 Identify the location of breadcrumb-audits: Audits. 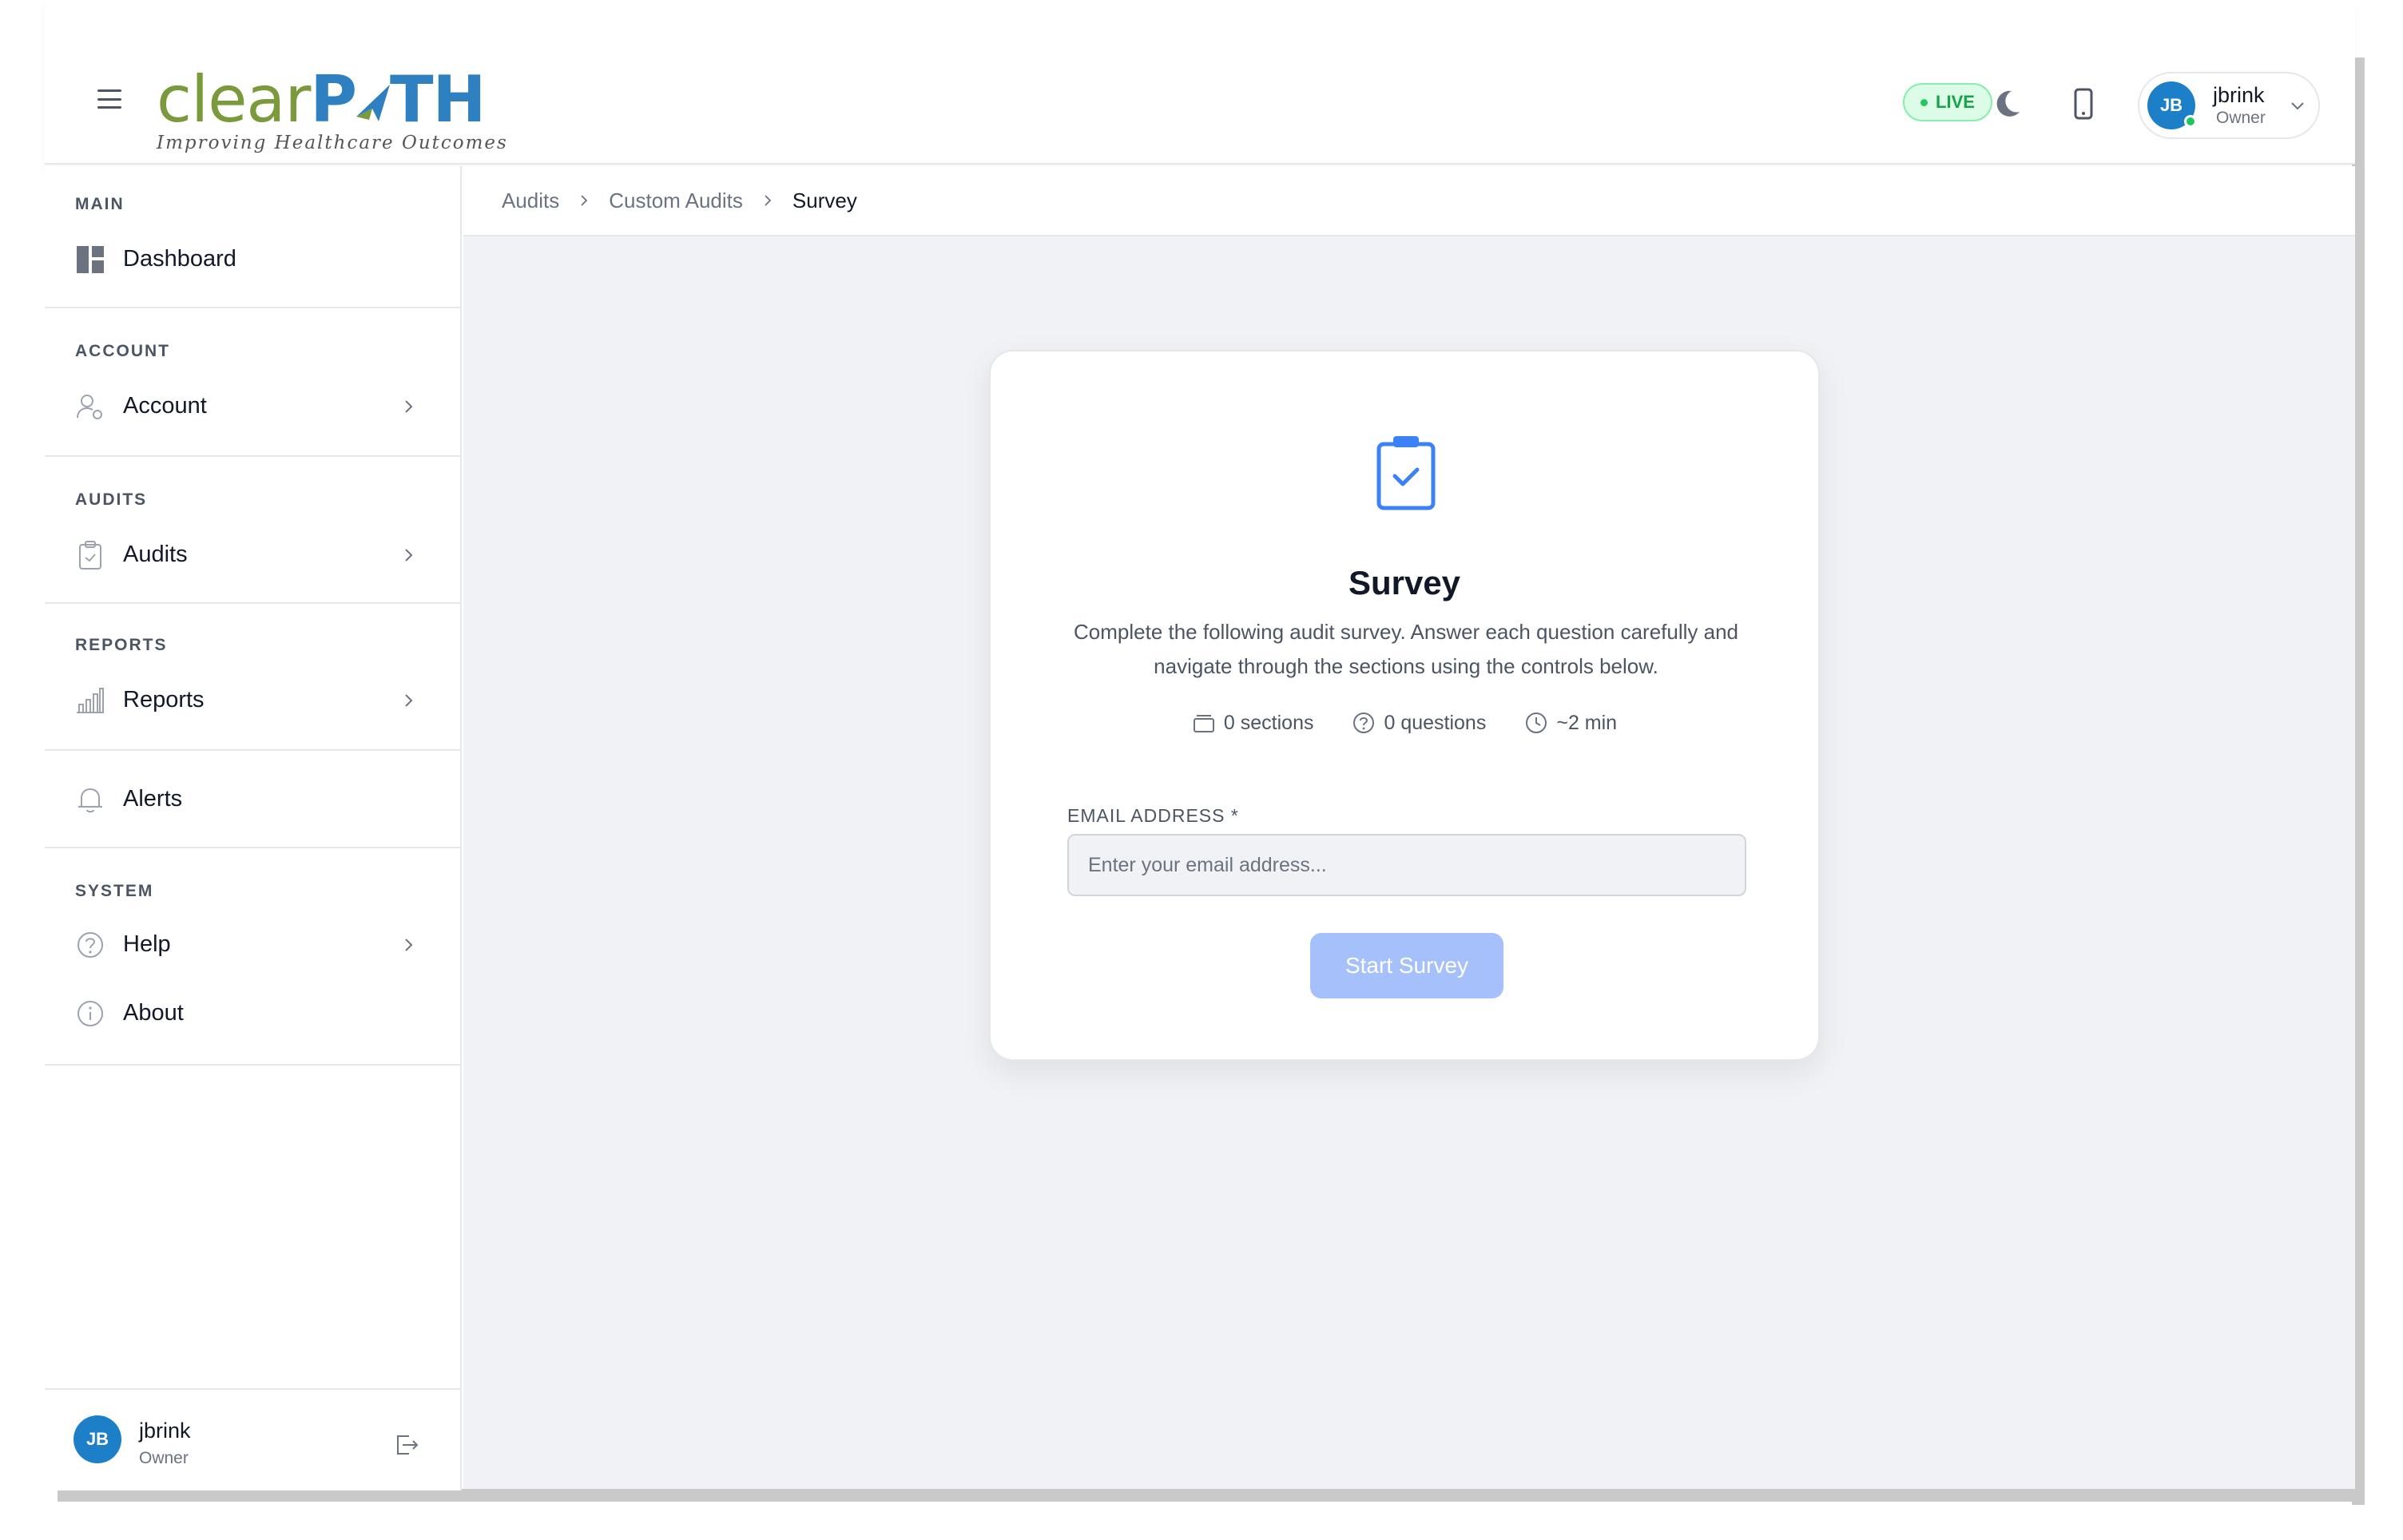
(530, 201).